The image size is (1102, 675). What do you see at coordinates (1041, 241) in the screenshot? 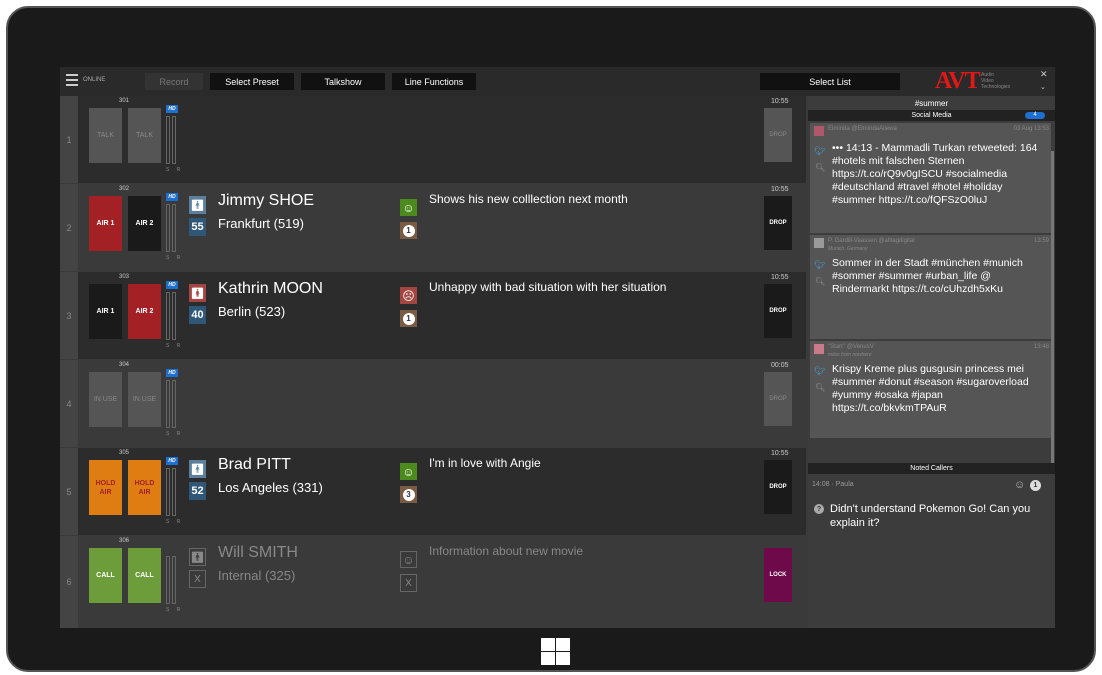
I see `tweet-date: 13:59` at bounding box center [1041, 241].